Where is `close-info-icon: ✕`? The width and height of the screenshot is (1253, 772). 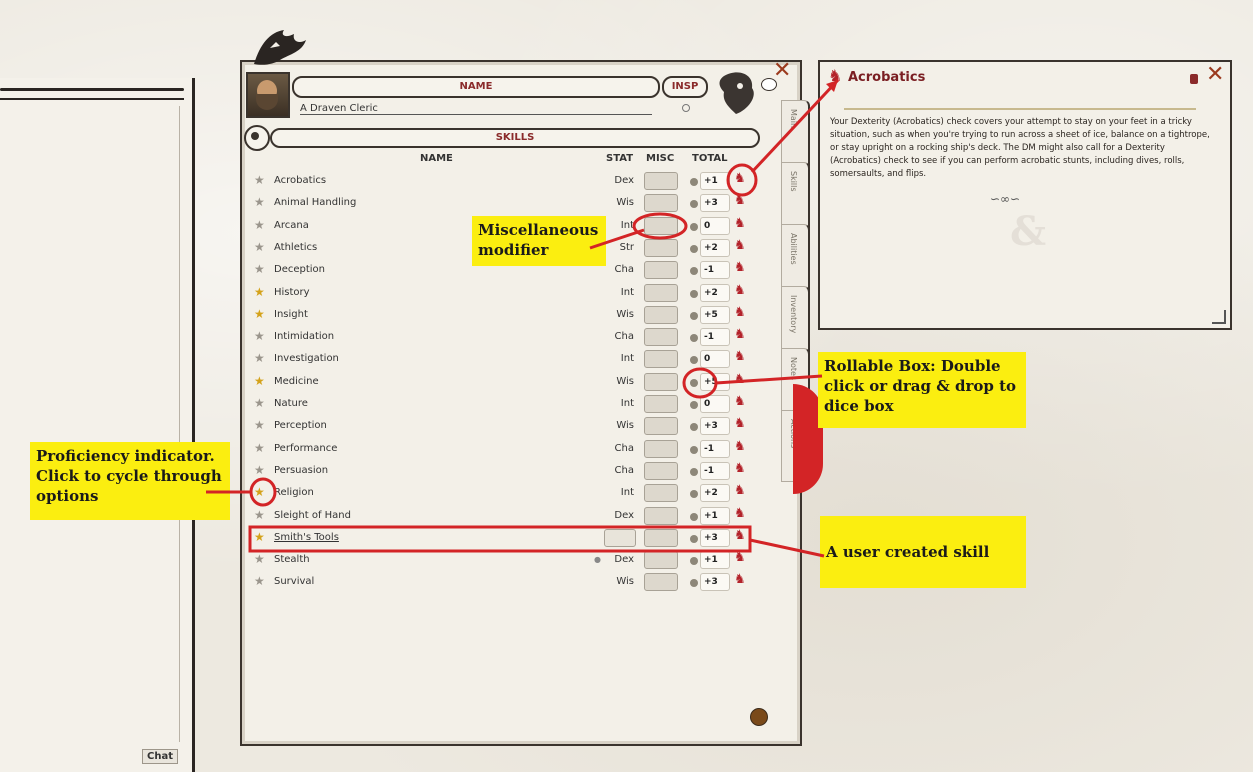
close-info-icon: ✕ is located at coordinates (1215, 75).